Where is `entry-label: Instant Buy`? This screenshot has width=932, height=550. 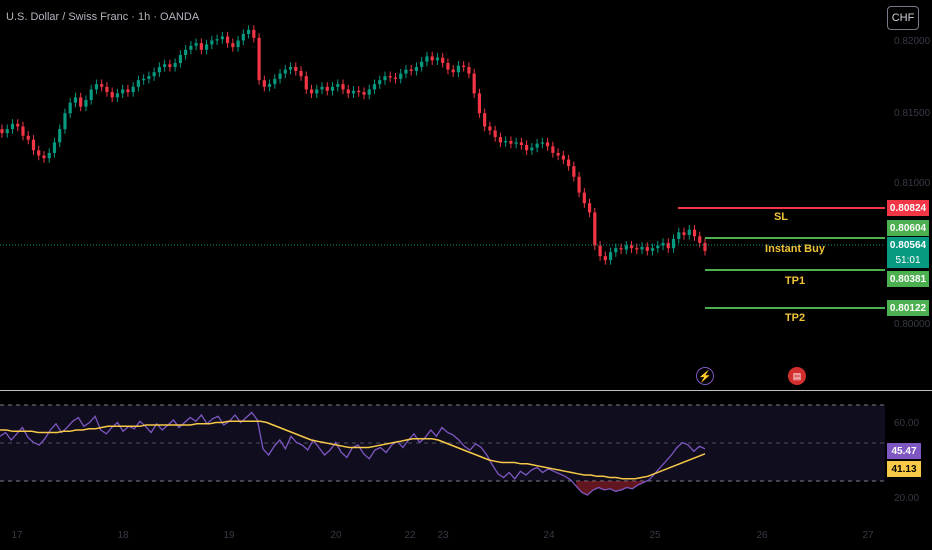
entry-label: Instant Buy is located at coordinates (795, 249).